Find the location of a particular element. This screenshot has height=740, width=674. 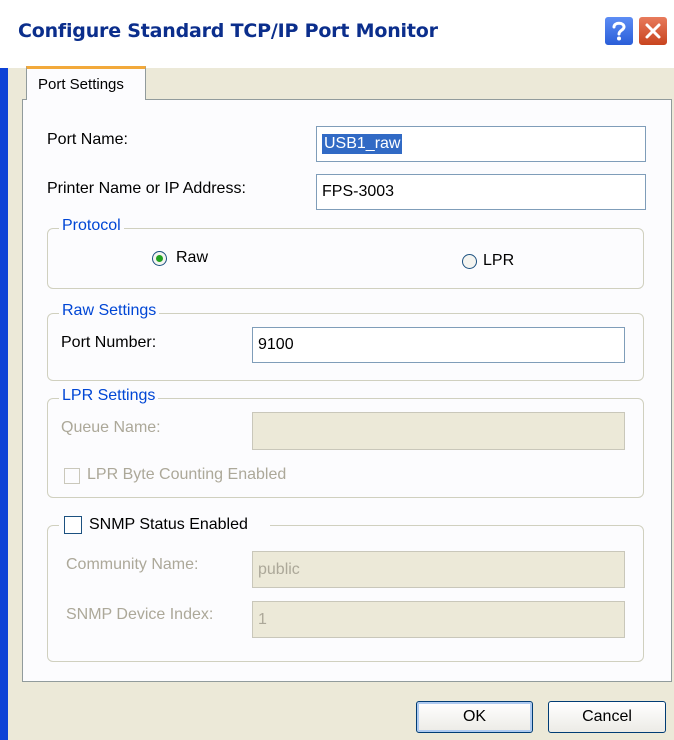

port-number-field: 9100 is located at coordinates (438, 345).